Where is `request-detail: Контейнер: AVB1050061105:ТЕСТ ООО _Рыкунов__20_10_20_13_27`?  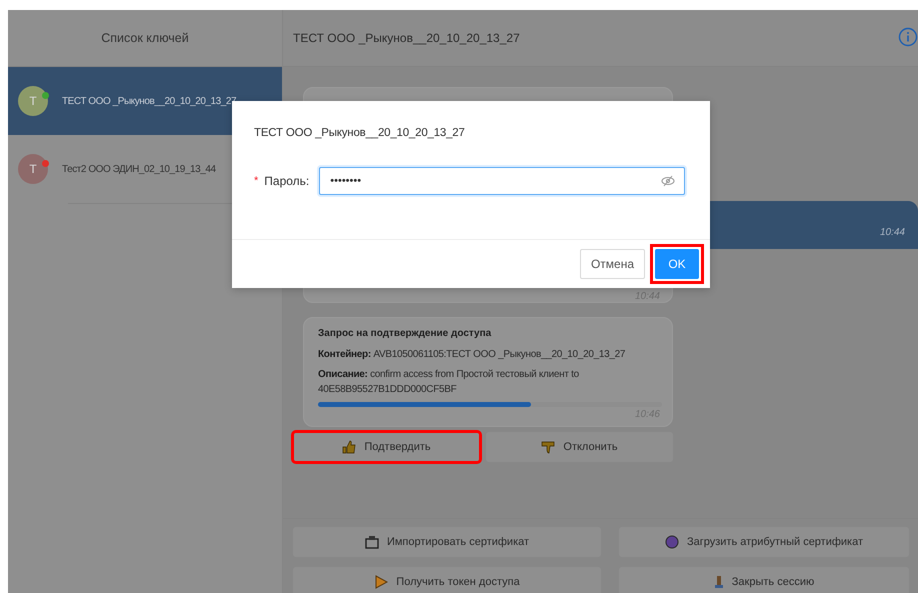 request-detail: Контейнер: AVB1050061105:ТЕСТ ООО _Рыкунов__20_10_20_13_27 is located at coordinates (472, 355).